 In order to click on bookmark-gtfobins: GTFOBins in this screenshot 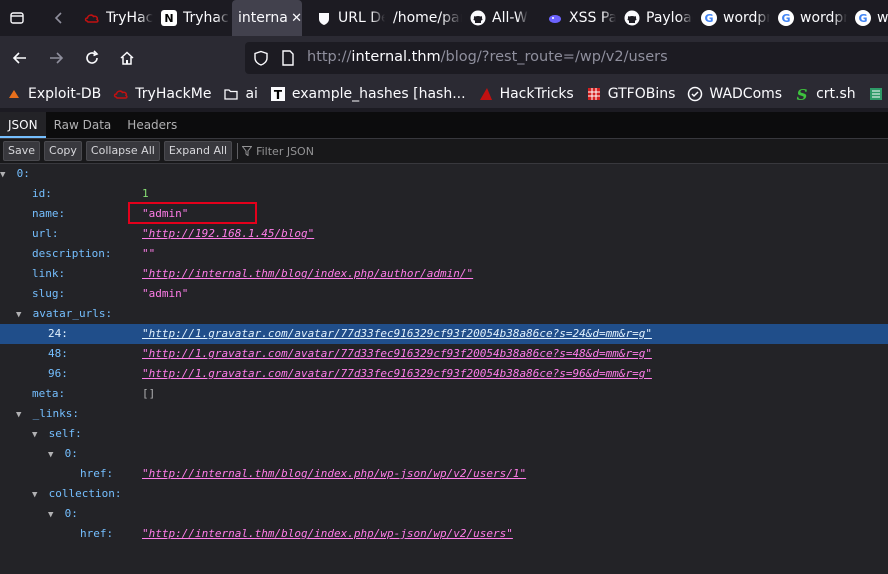, I will do `click(631, 94)`.